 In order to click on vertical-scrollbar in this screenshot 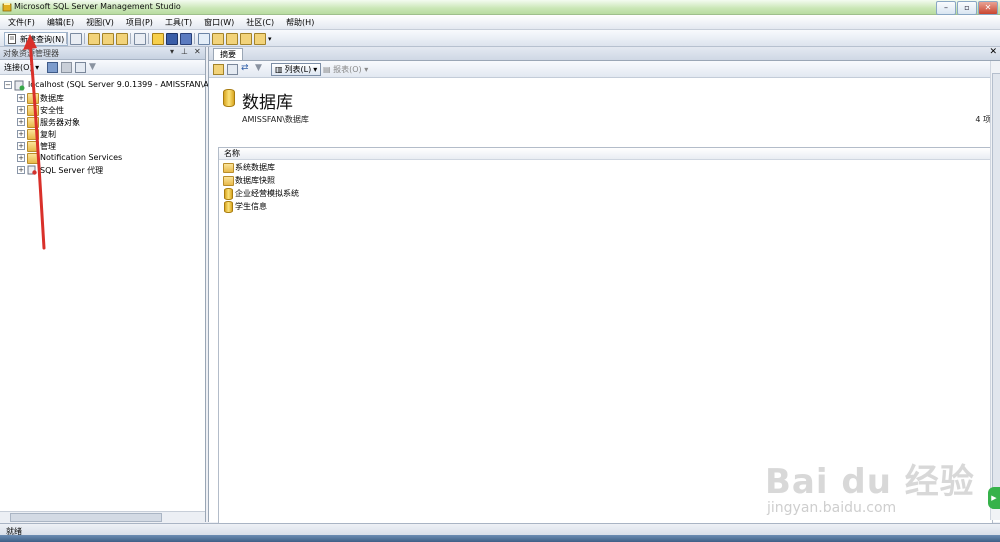, I will do `click(995, 290)`.